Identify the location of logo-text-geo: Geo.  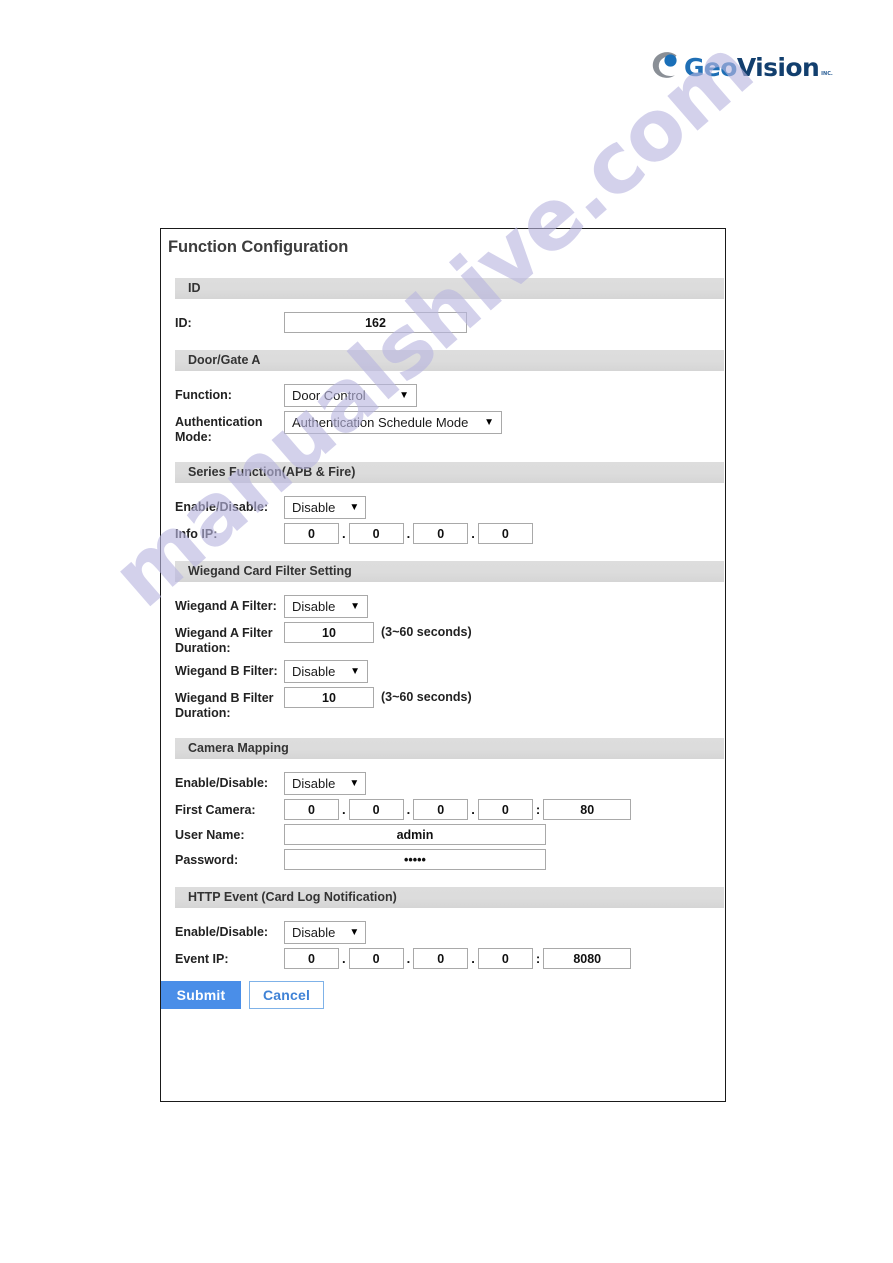
(710, 67).